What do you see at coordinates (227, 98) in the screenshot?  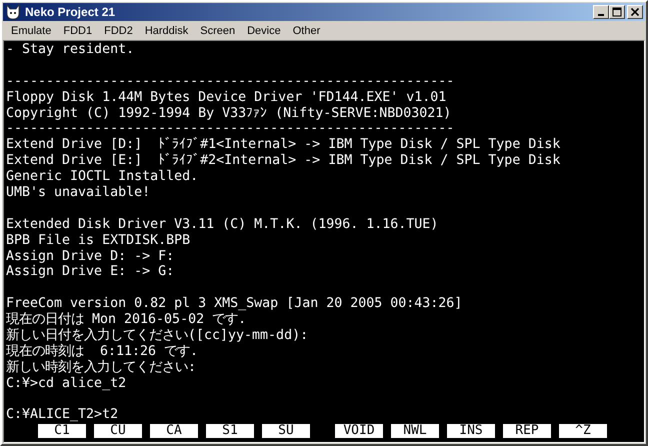 I see `console-line: Floppy Disk 1.44M Bytes Device Driver 'FD144.EXE' v1.01` at bounding box center [227, 98].